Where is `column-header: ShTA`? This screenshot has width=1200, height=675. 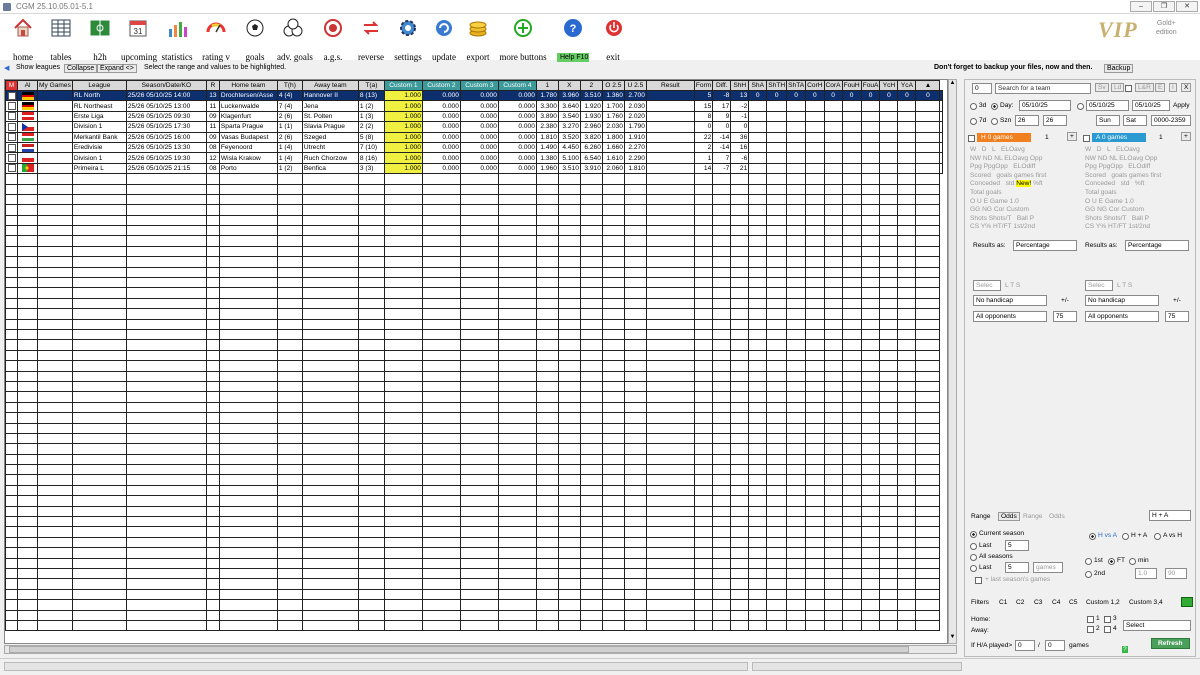 column-header: ShTA is located at coordinates (796, 85).